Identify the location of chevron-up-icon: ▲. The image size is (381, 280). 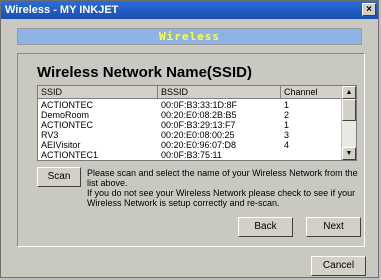
(349, 92).